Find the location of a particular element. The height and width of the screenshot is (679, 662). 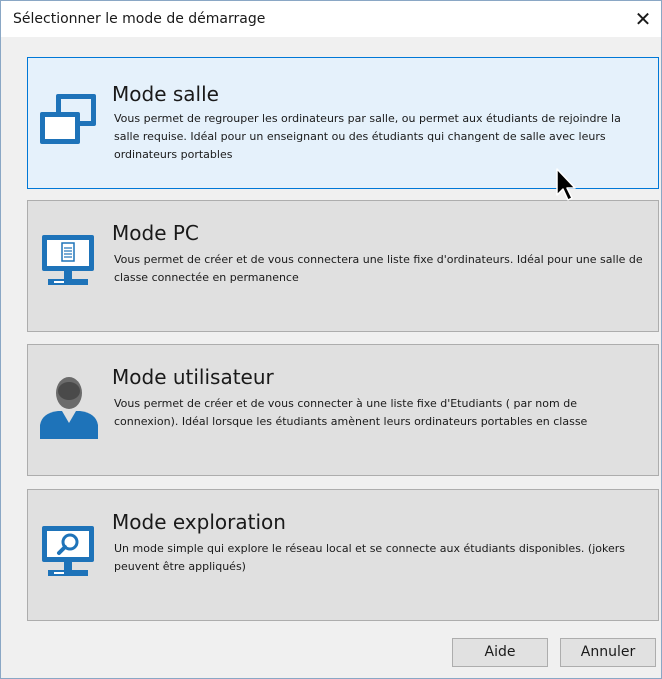

search-monitor-icon is located at coordinates (68, 551).